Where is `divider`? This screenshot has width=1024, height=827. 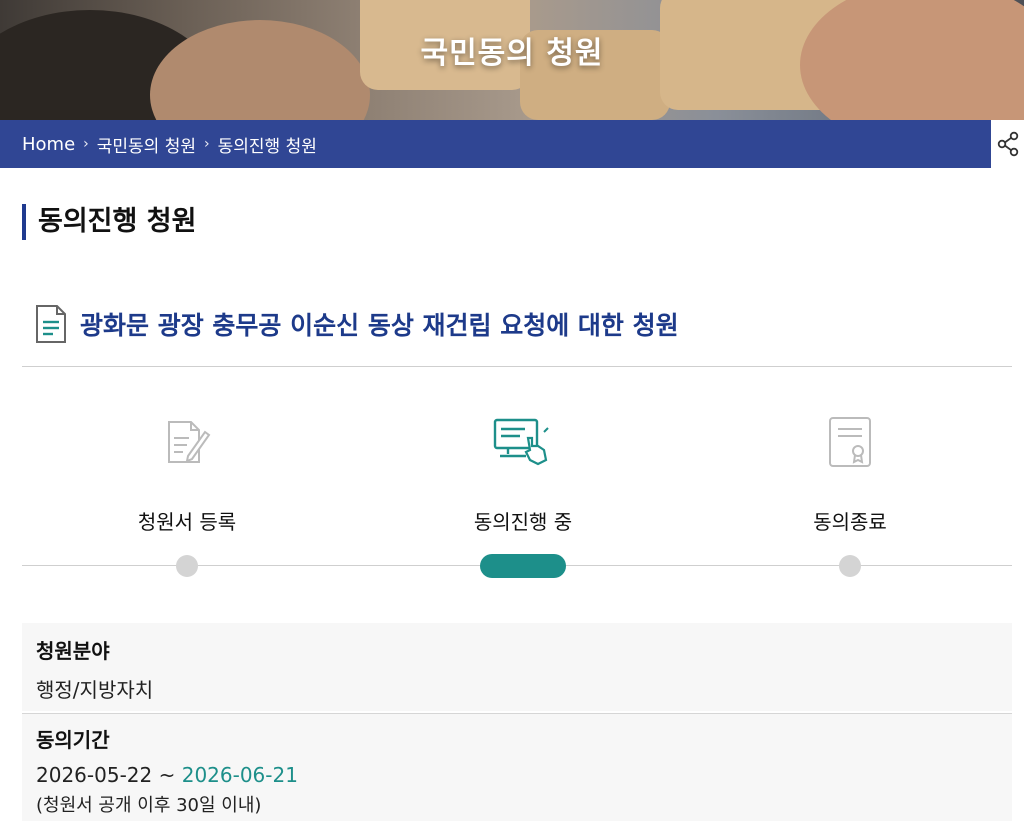 divider is located at coordinates (517, 366).